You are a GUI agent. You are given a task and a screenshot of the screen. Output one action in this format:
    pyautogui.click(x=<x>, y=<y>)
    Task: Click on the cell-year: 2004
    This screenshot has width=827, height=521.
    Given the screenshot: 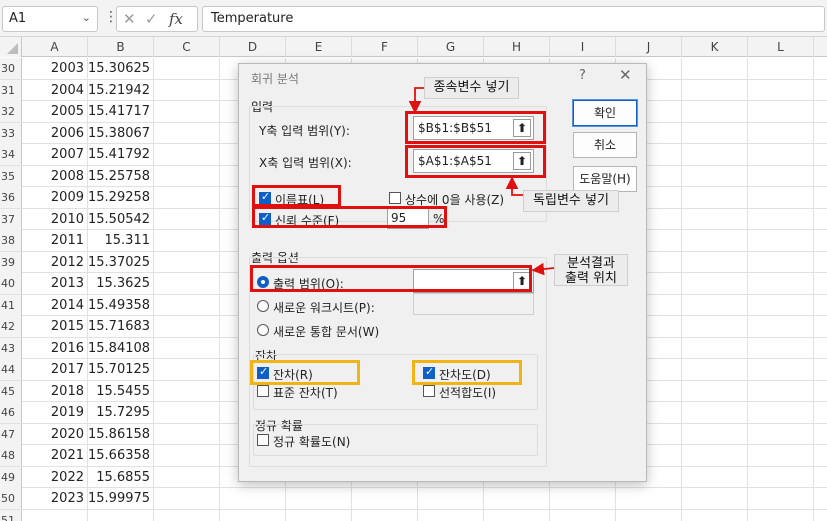 What is the action you would take?
    pyautogui.click(x=55, y=90)
    